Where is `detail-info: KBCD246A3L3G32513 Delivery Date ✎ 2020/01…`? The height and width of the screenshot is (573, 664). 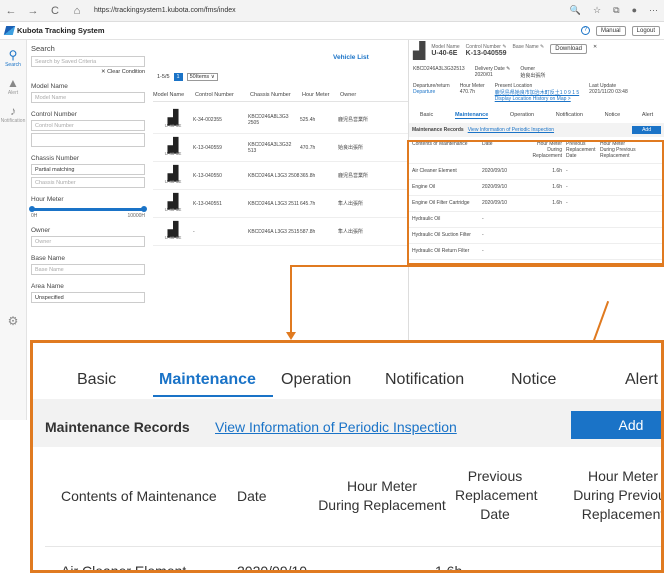
detail-info: KBCD246A3L3G32513 Delivery Date ✎ 2020/01… is located at coordinates (479, 72).